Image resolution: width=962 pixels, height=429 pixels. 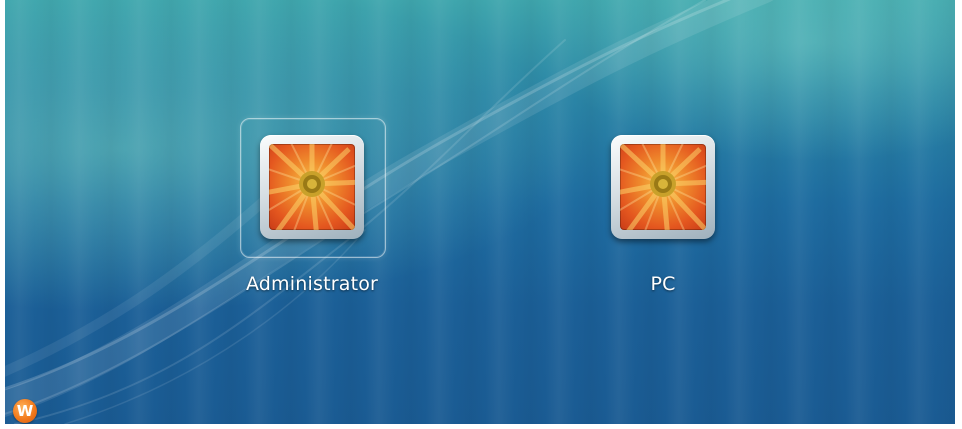 What do you see at coordinates (663, 284) in the screenshot?
I see `user-name-label: PC` at bounding box center [663, 284].